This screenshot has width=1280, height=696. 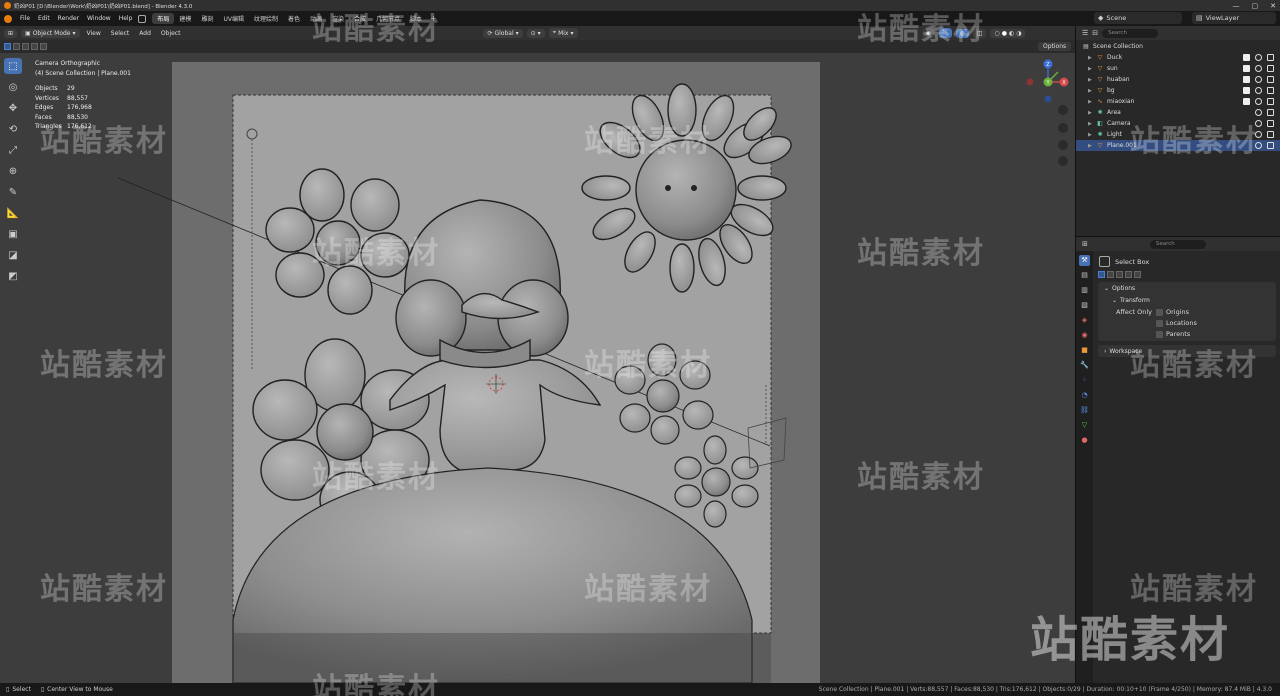 I want to click on origins-option: Origins, so click(x=1176, y=312).